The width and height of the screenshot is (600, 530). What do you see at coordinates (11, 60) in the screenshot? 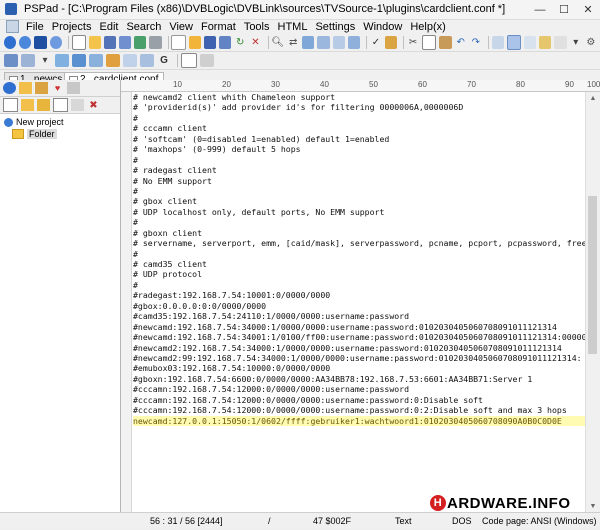
I see `highlighter-icon` at bounding box center [11, 60].